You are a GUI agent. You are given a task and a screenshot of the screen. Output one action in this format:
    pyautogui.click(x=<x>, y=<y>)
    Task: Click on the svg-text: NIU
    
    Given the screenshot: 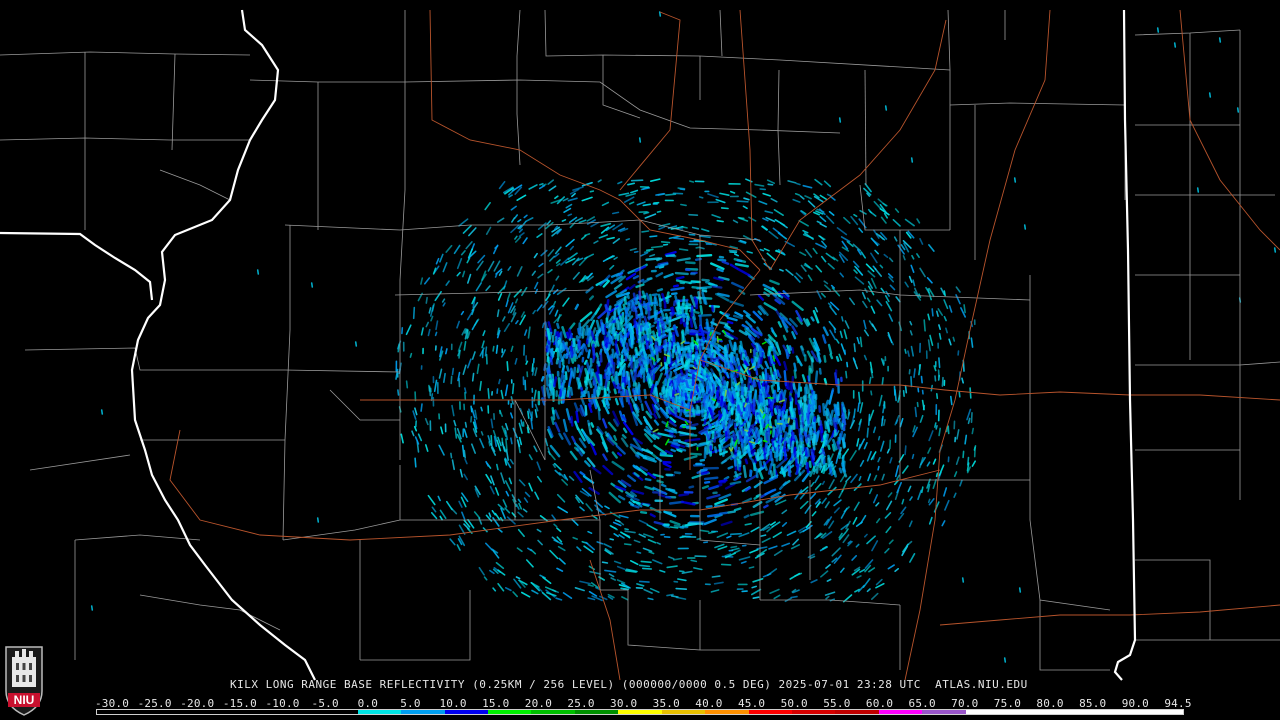 What is the action you would take?
    pyautogui.click(x=24, y=700)
    